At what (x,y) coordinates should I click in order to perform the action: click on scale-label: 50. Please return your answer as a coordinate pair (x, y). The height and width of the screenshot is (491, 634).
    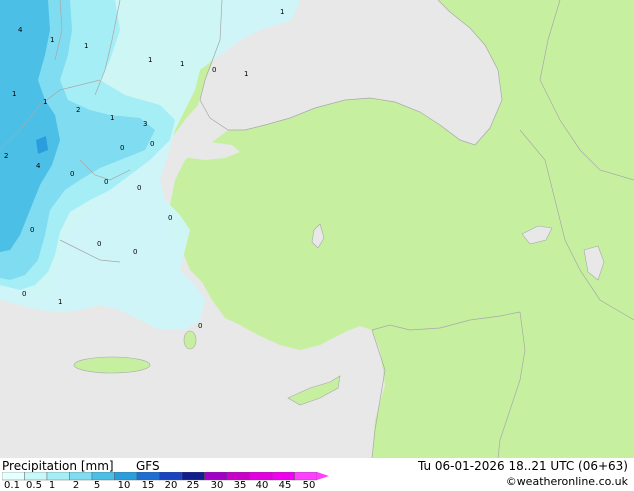
    Looking at the image, I should click on (309, 485).